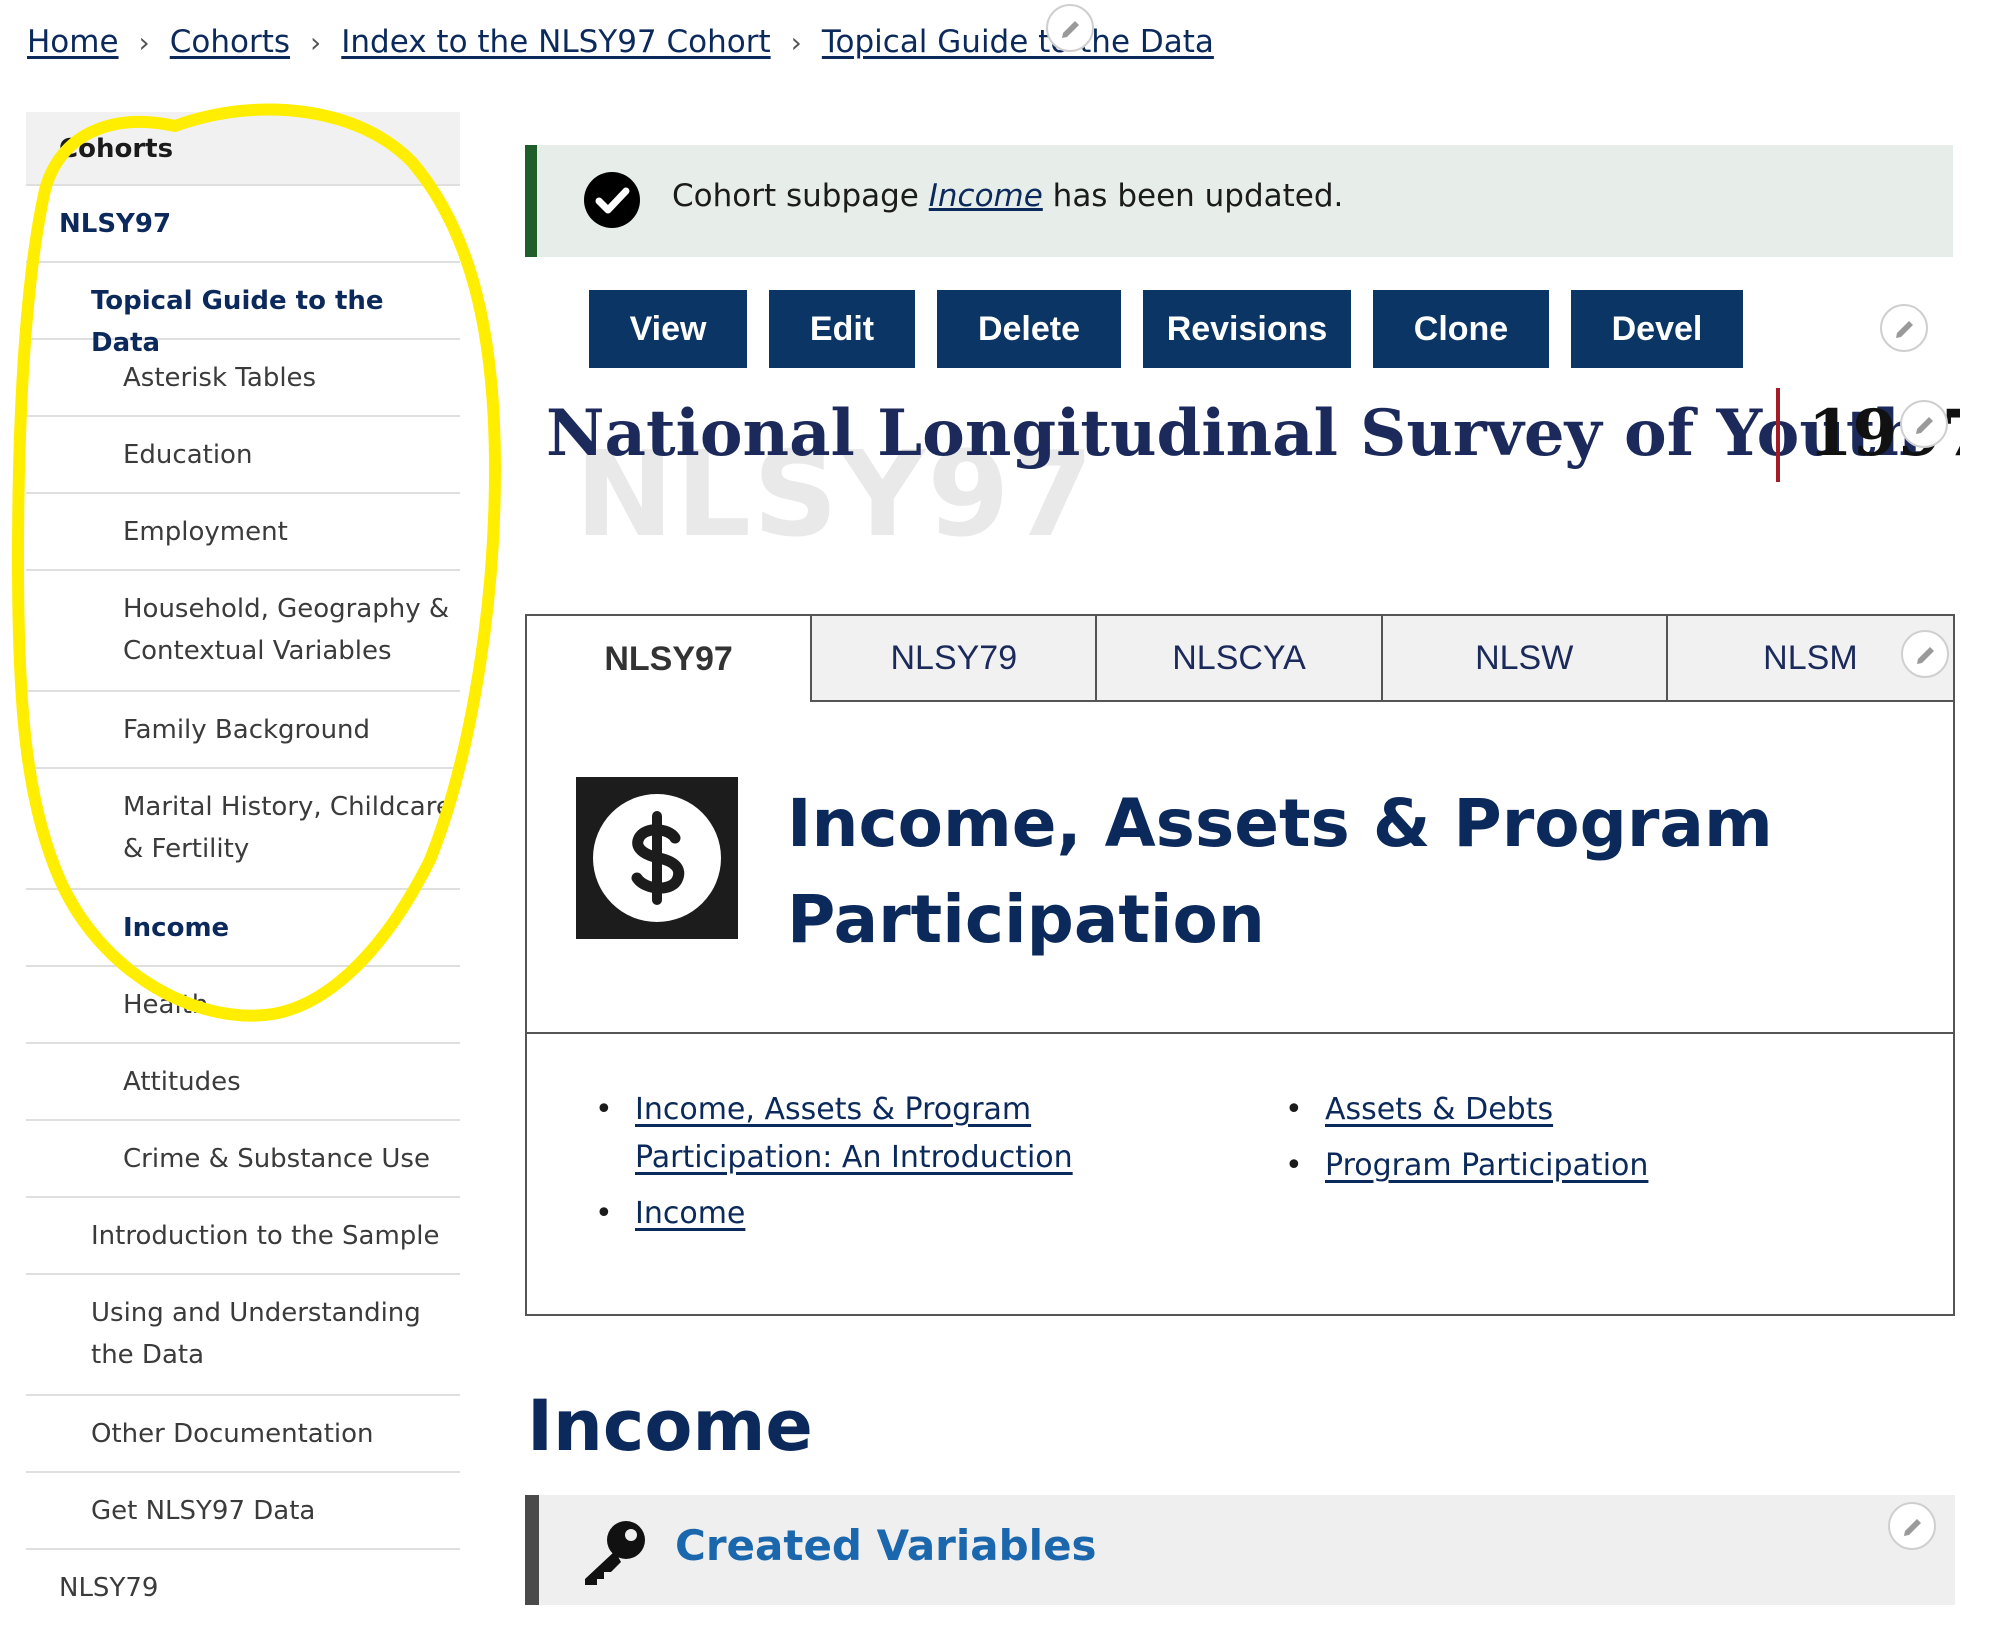 This screenshot has width=1993, height=1627. I want to click on sidebar-item-income: Income, so click(243, 928).